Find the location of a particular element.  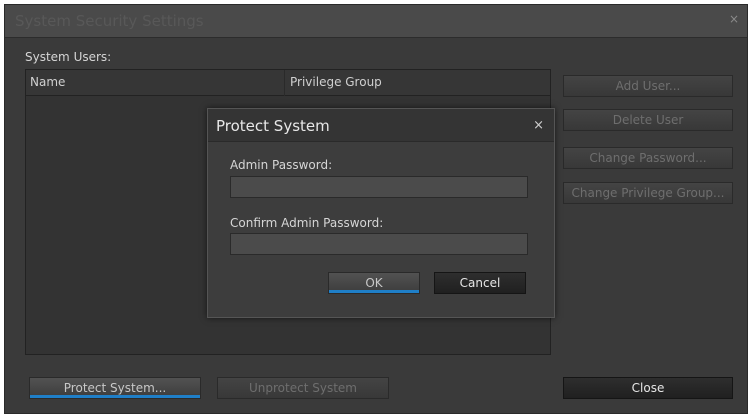

users-list-header: Name Privilege Group is located at coordinates (288, 83).